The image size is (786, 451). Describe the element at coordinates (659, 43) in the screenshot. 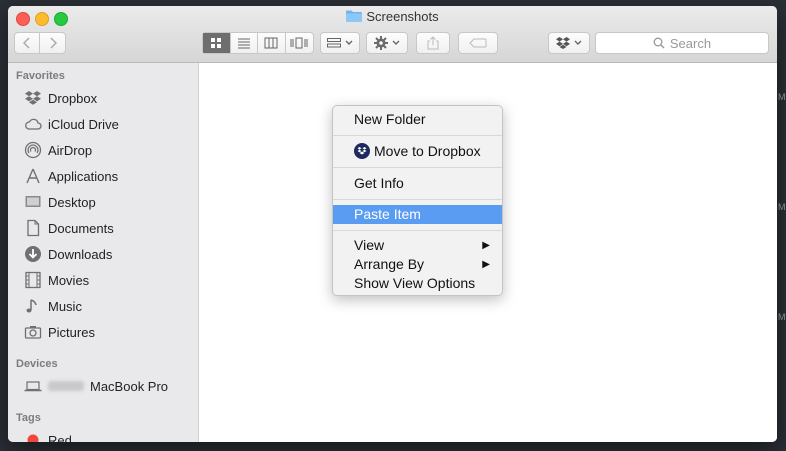

I see `search-icon` at that location.